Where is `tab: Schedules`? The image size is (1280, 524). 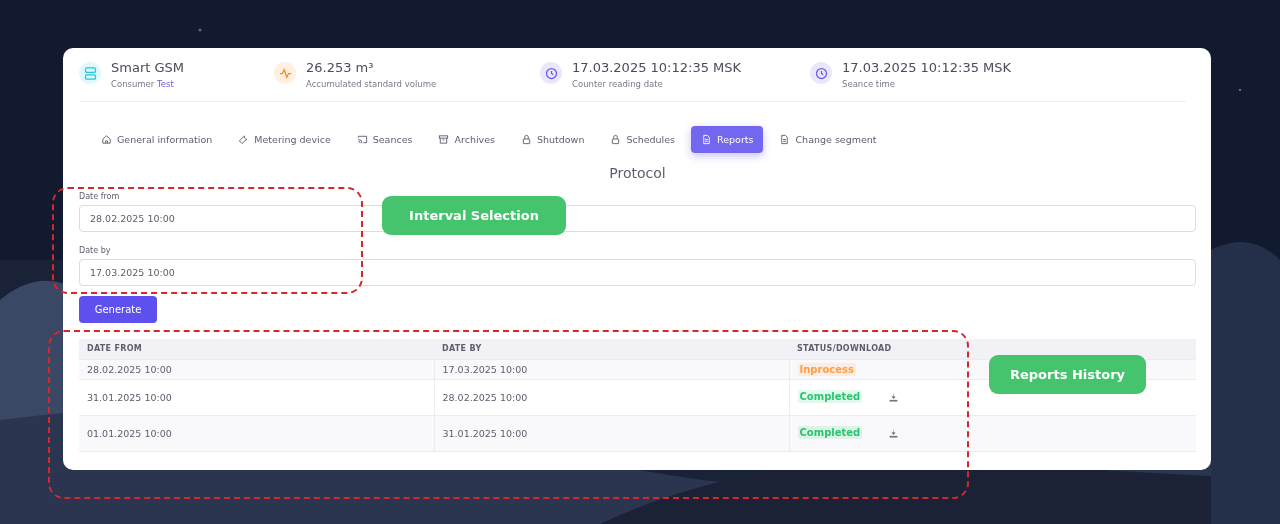 tab: Schedules is located at coordinates (643, 139).